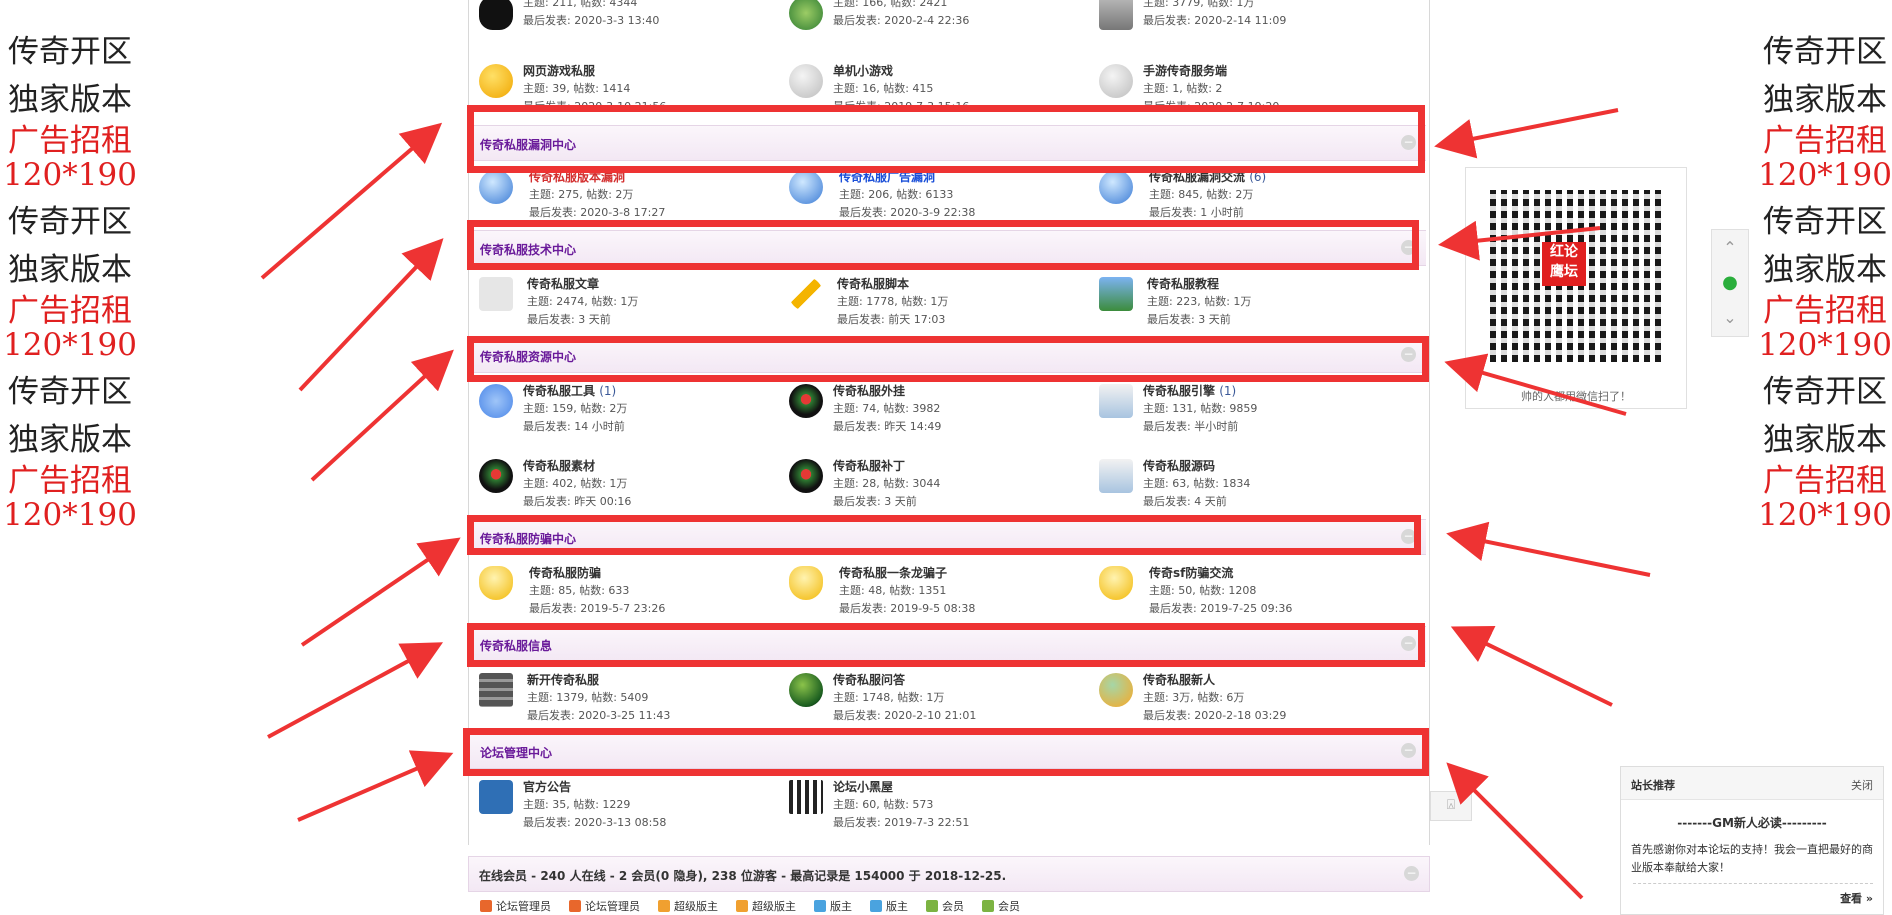 The height and width of the screenshot is (915, 1892). I want to click on forum-name: 传奇私服问答, so click(904, 680).